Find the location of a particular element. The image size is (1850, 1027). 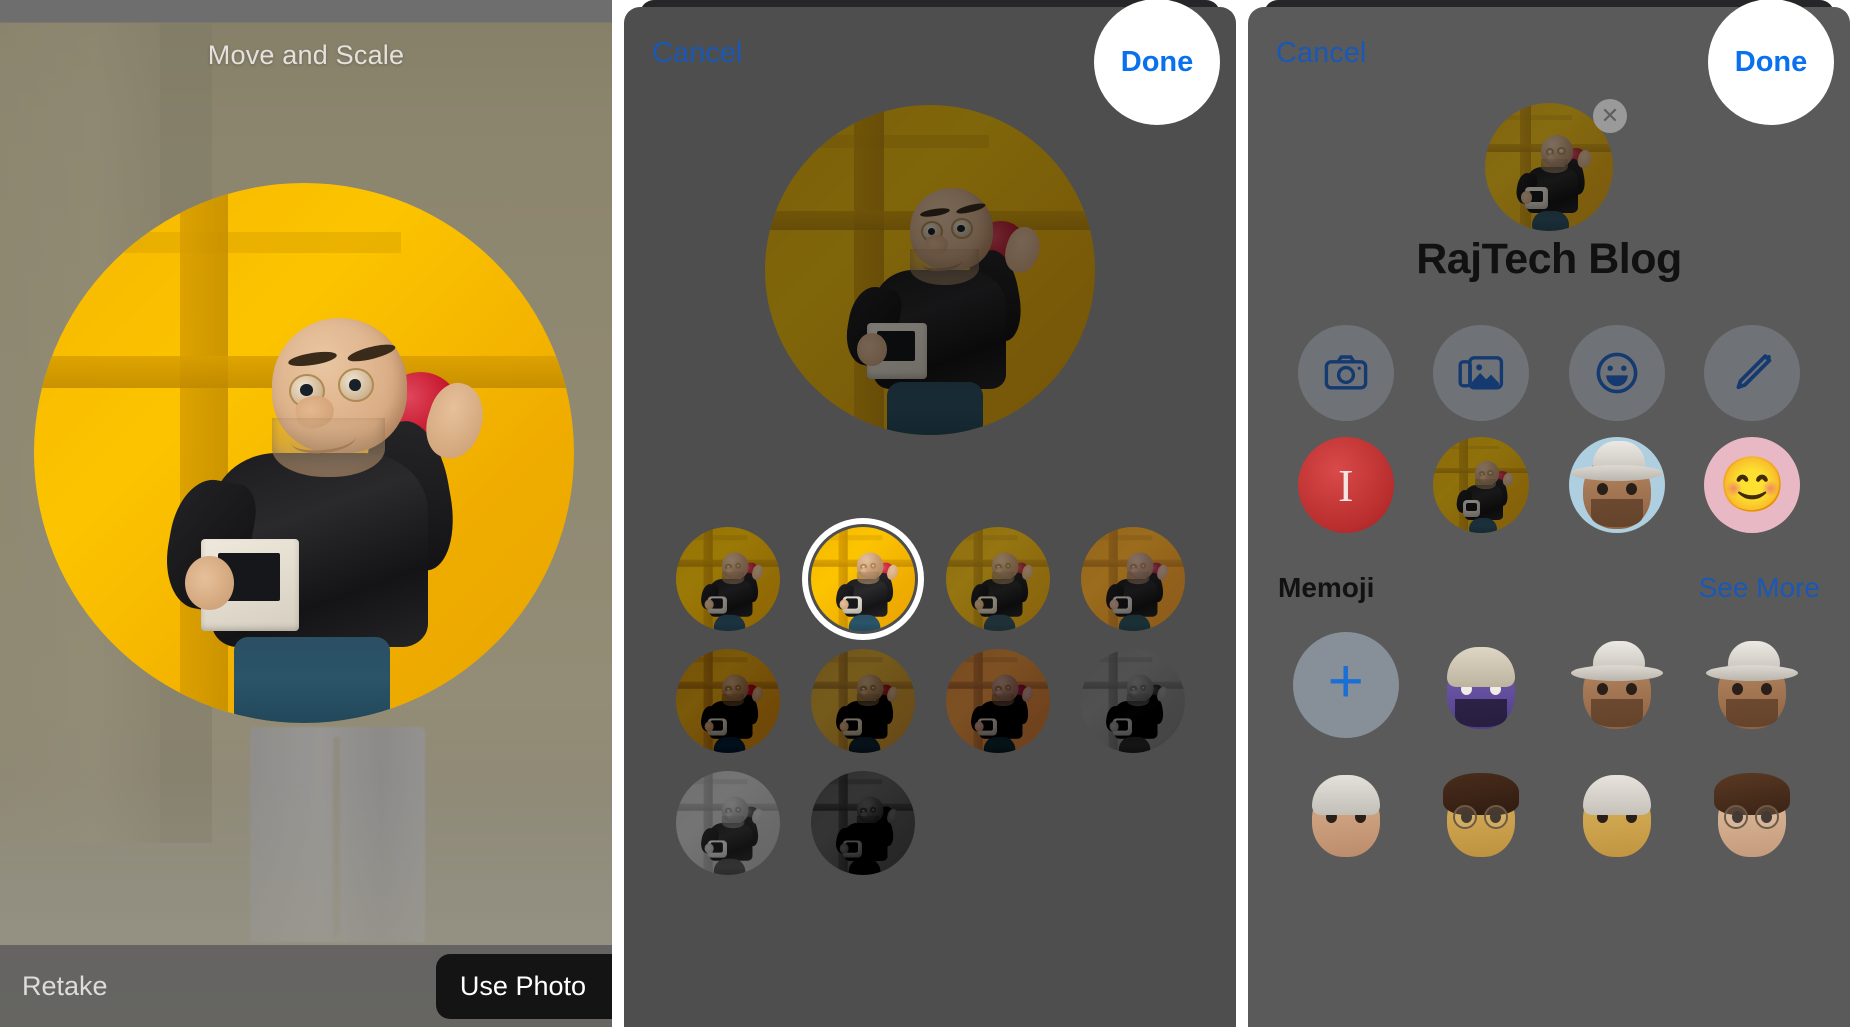

emoji-avatar-option: 😊 is located at coordinates (1752, 485).